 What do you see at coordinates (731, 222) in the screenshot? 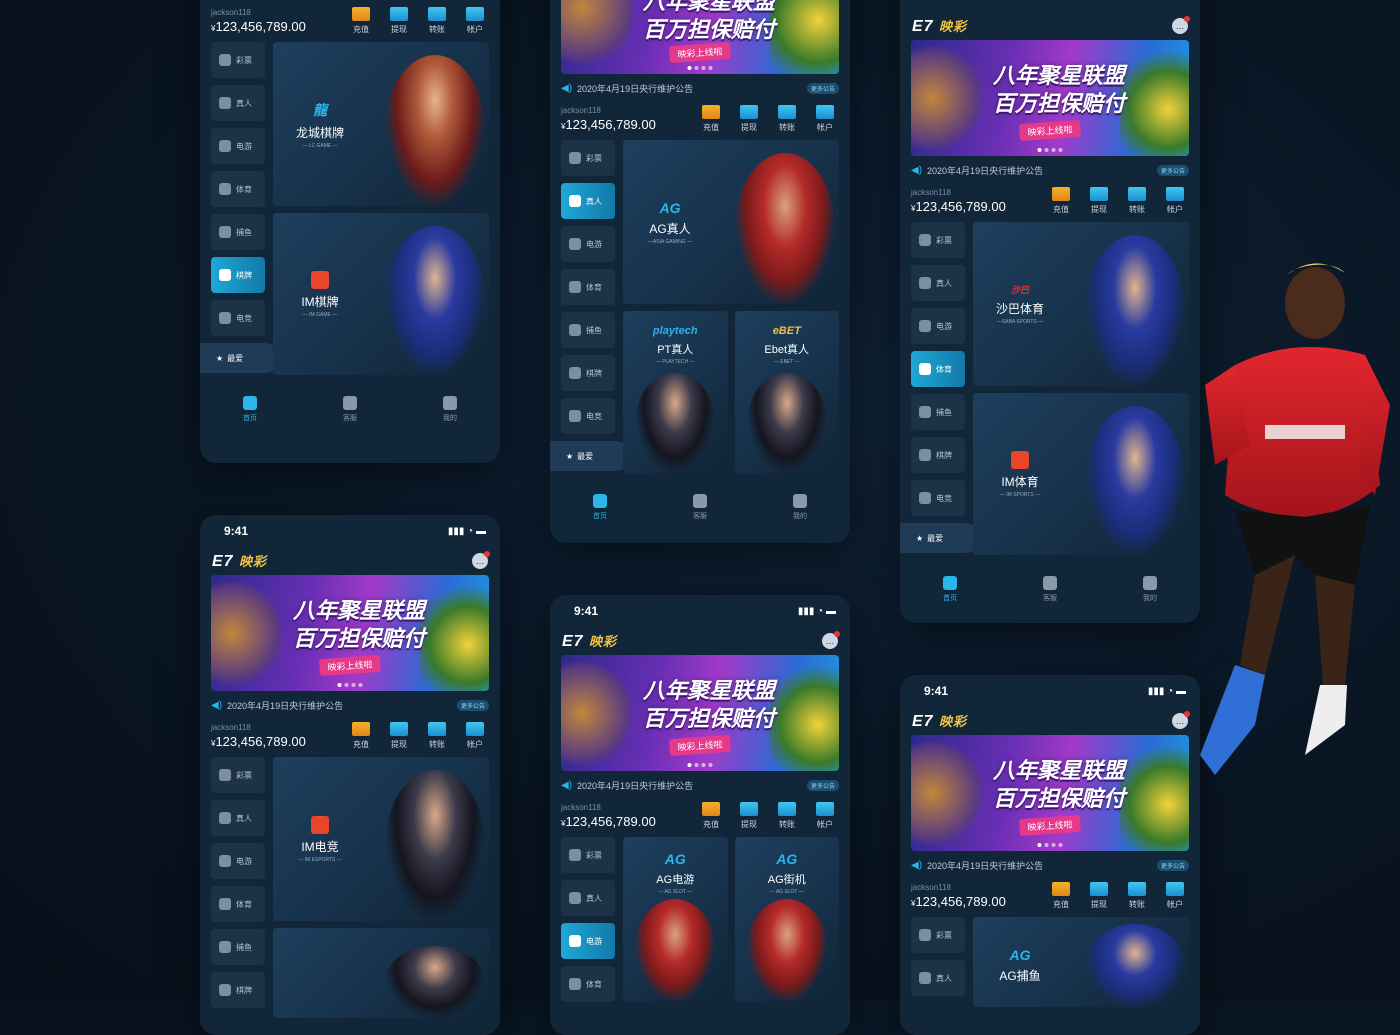
I see `game-card-ag-live: AG AG真人 —ASIA GAMING —` at bounding box center [731, 222].